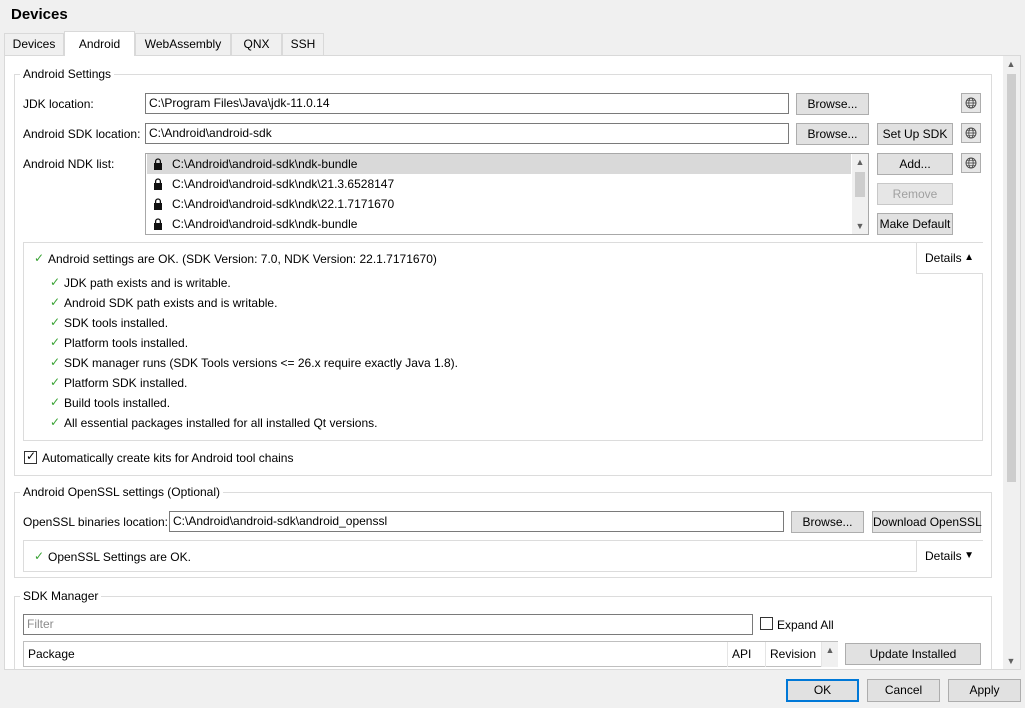 The image size is (1025, 708). I want to click on sdk-location-input: C:\Android\android-sdk, so click(467, 133).